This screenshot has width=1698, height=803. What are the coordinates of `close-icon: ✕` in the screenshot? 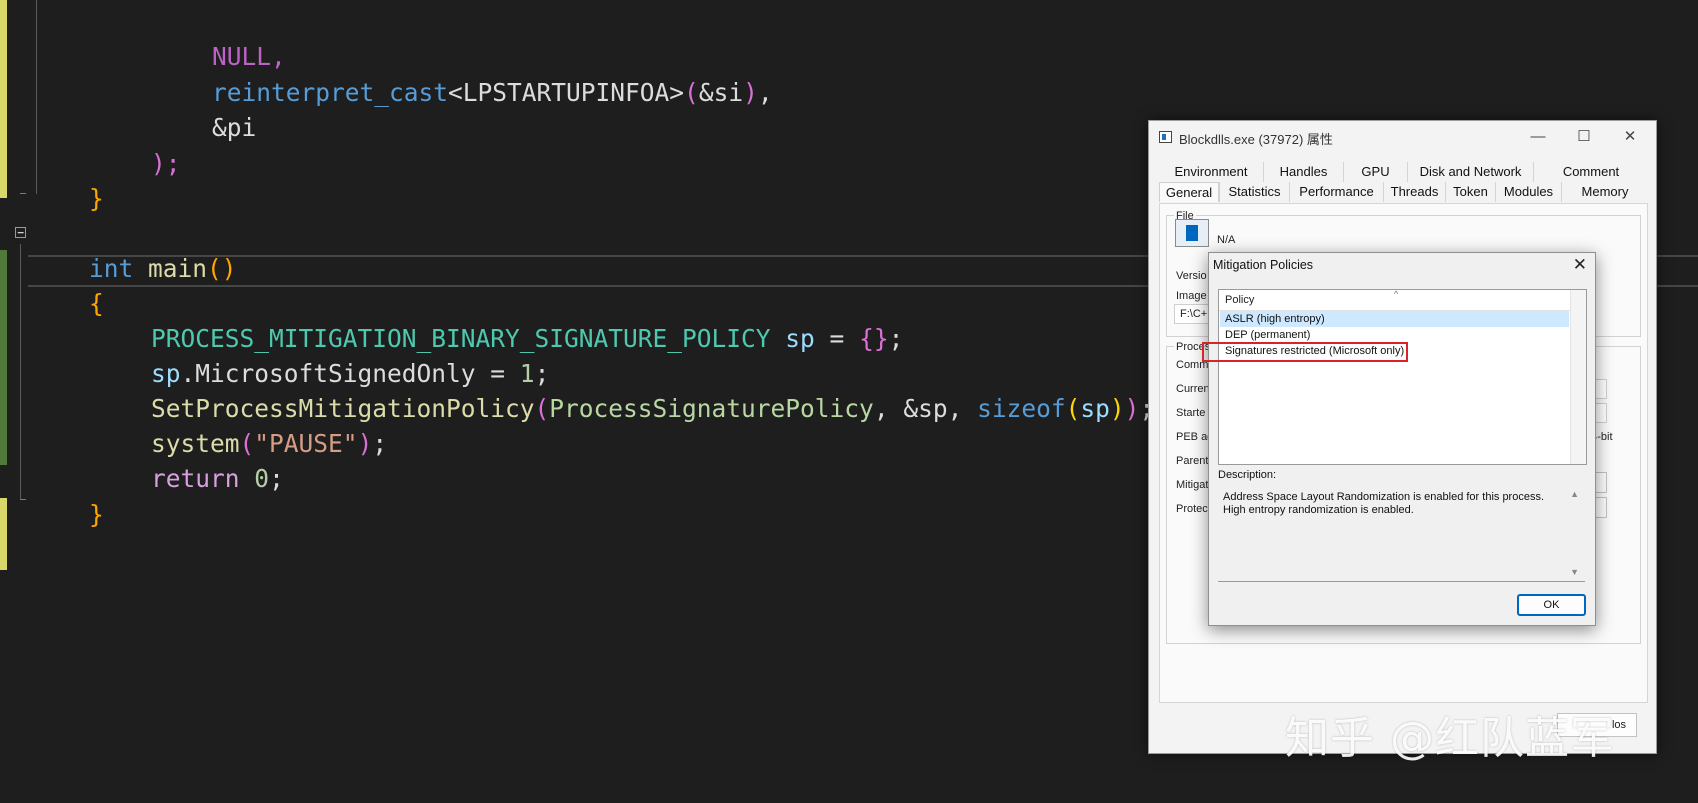 It's located at (1580, 265).